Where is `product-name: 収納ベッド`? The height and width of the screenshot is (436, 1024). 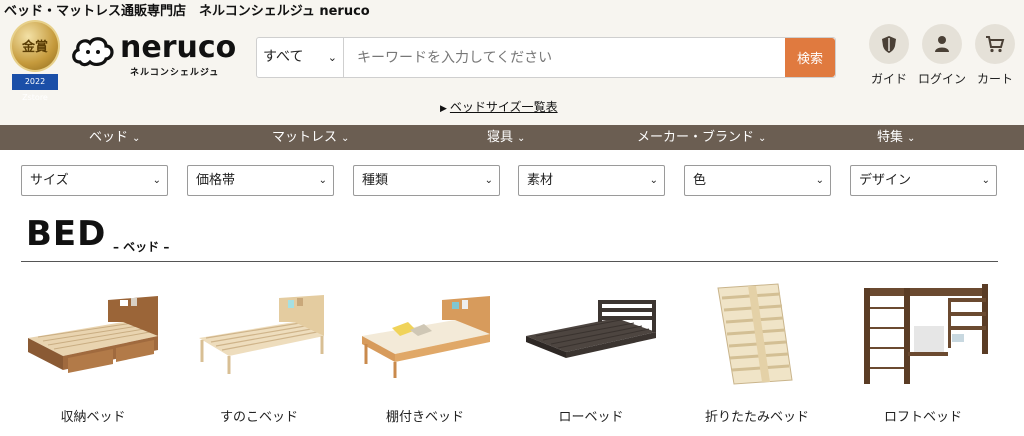 product-name: 収納ベッド is located at coordinates (93, 417).